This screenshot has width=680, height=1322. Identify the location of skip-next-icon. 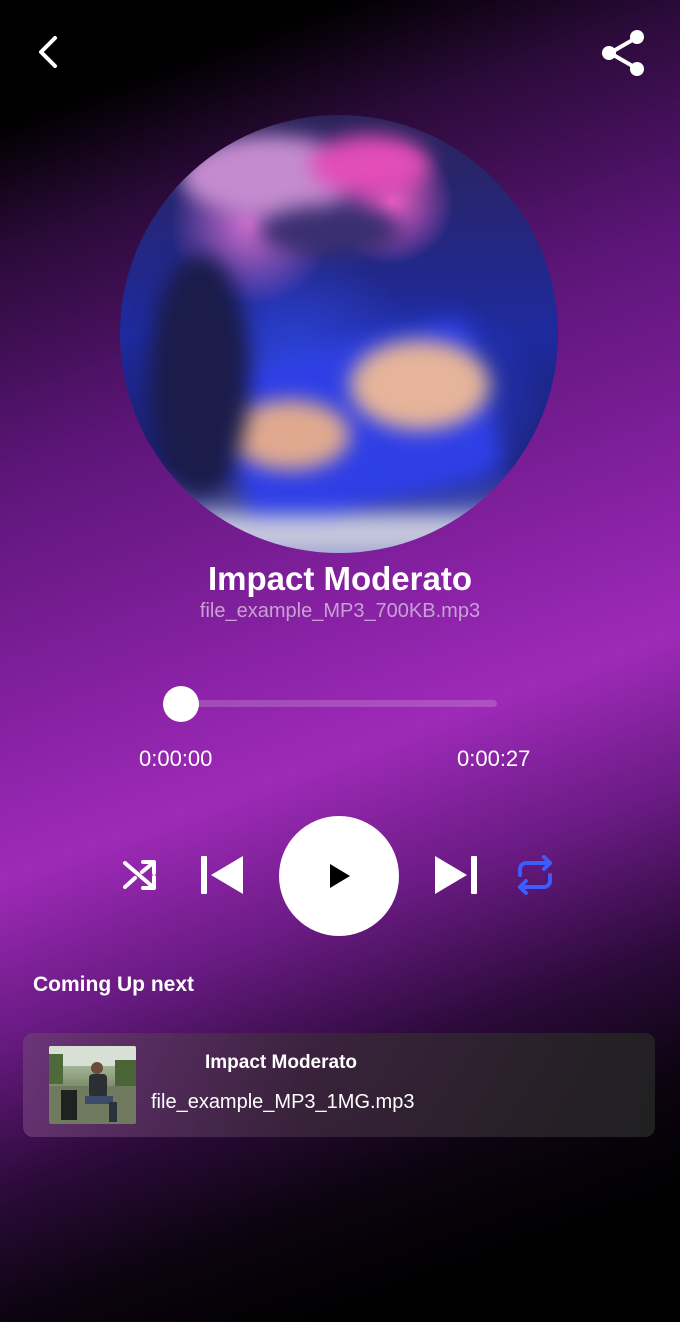
(456, 875).